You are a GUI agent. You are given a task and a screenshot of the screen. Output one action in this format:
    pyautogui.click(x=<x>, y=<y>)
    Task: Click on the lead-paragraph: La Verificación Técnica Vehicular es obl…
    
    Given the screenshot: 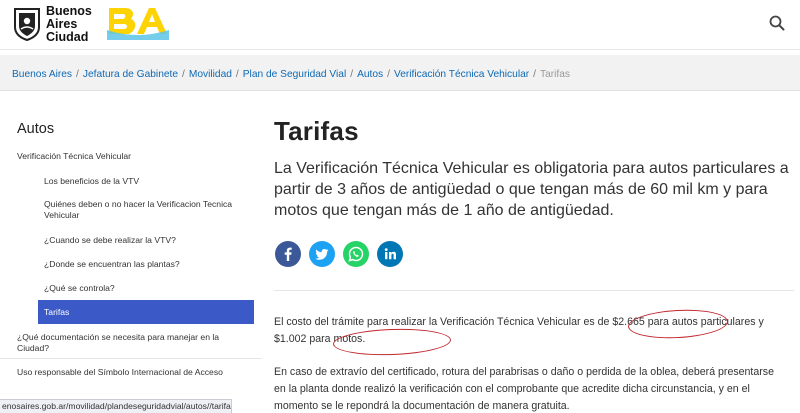 What is the action you would take?
    pyautogui.click(x=531, y=189)
    